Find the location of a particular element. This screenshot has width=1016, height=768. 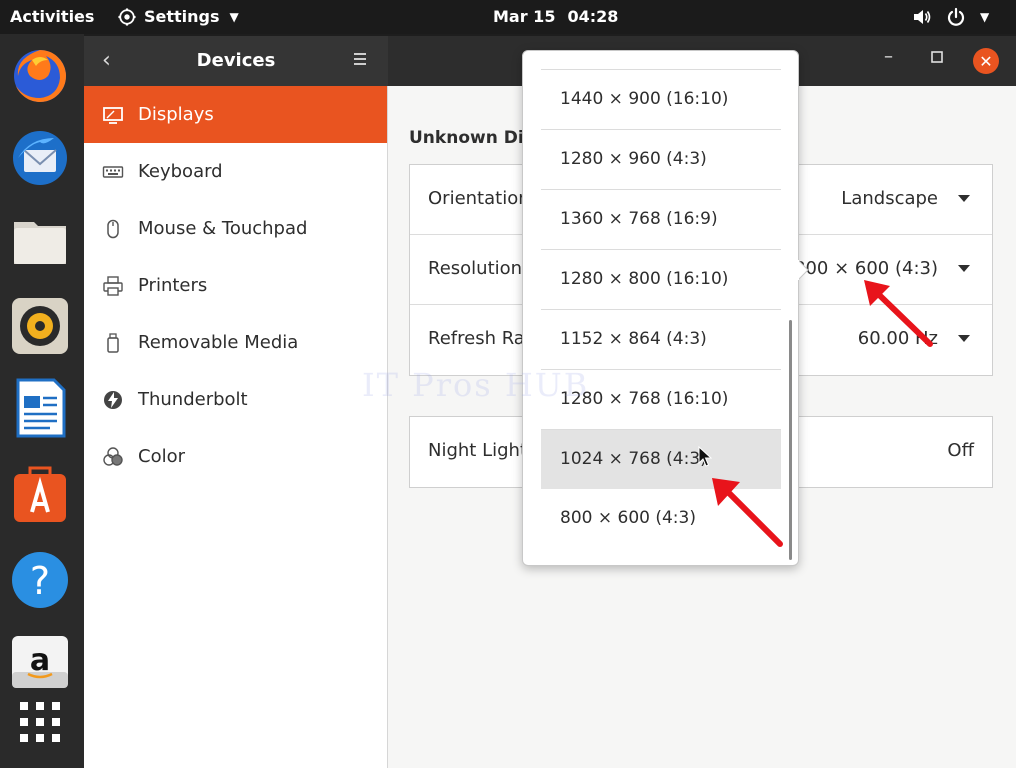

resolution-option: 1280 × 960 (4:3) is located at coordinates (661, 159).